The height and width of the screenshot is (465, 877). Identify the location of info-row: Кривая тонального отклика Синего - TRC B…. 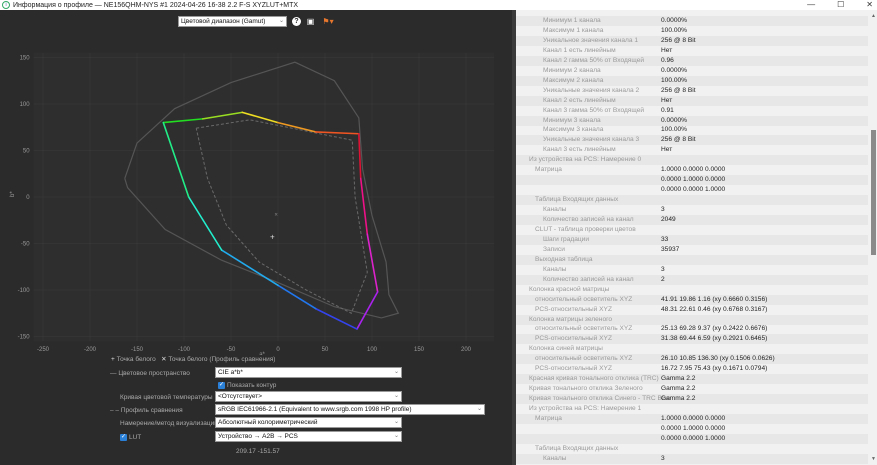
(692, 399).